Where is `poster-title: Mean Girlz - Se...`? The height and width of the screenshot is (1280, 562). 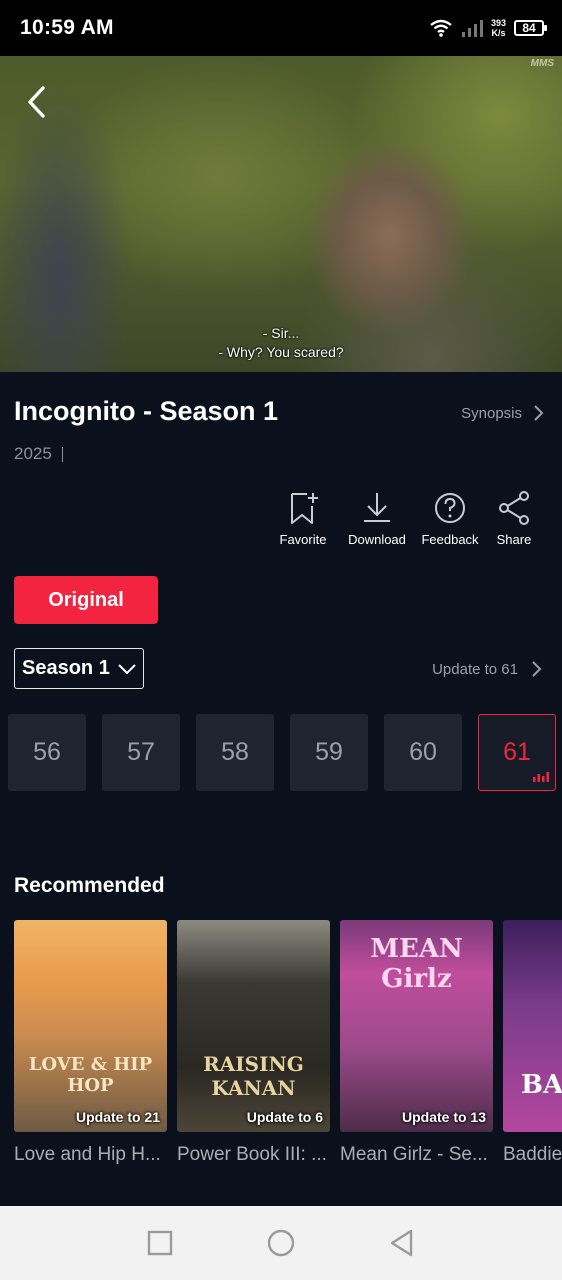
poster-title: Mean Girlz - Se... is located at coordinates (414, 1154).